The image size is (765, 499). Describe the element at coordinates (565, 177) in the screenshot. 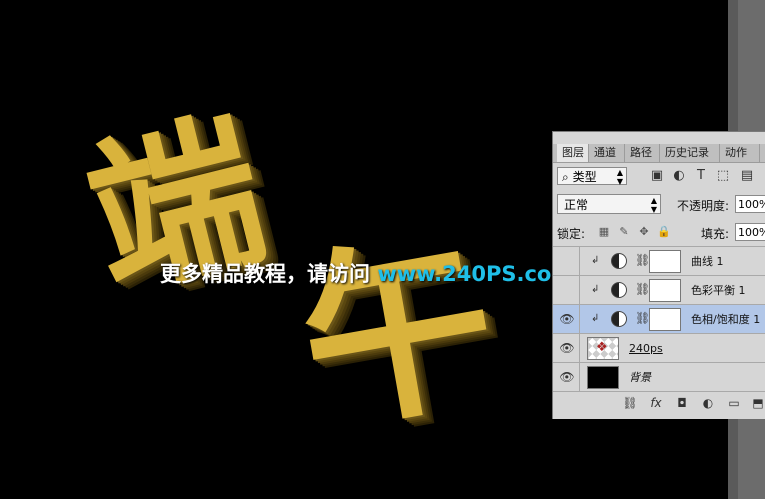

I see `search-icon: ⌕` at that location.